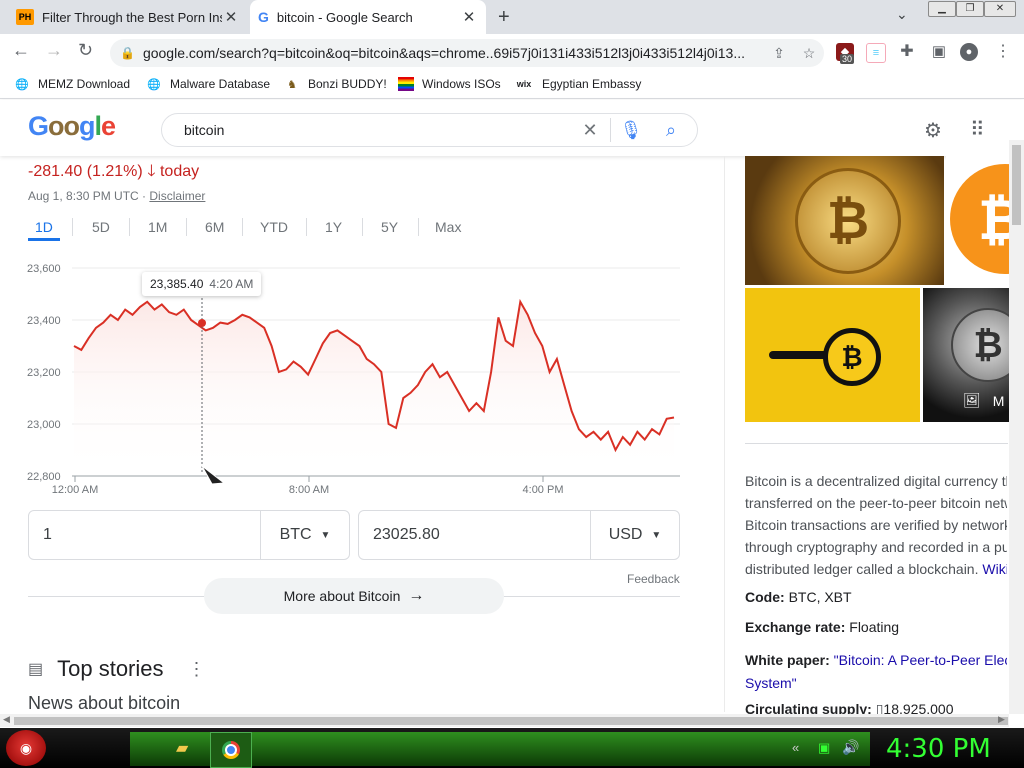 This screenshot has width=1024, height=768. I want to click on profile-avatar-icon: ●, so click(969, 52).